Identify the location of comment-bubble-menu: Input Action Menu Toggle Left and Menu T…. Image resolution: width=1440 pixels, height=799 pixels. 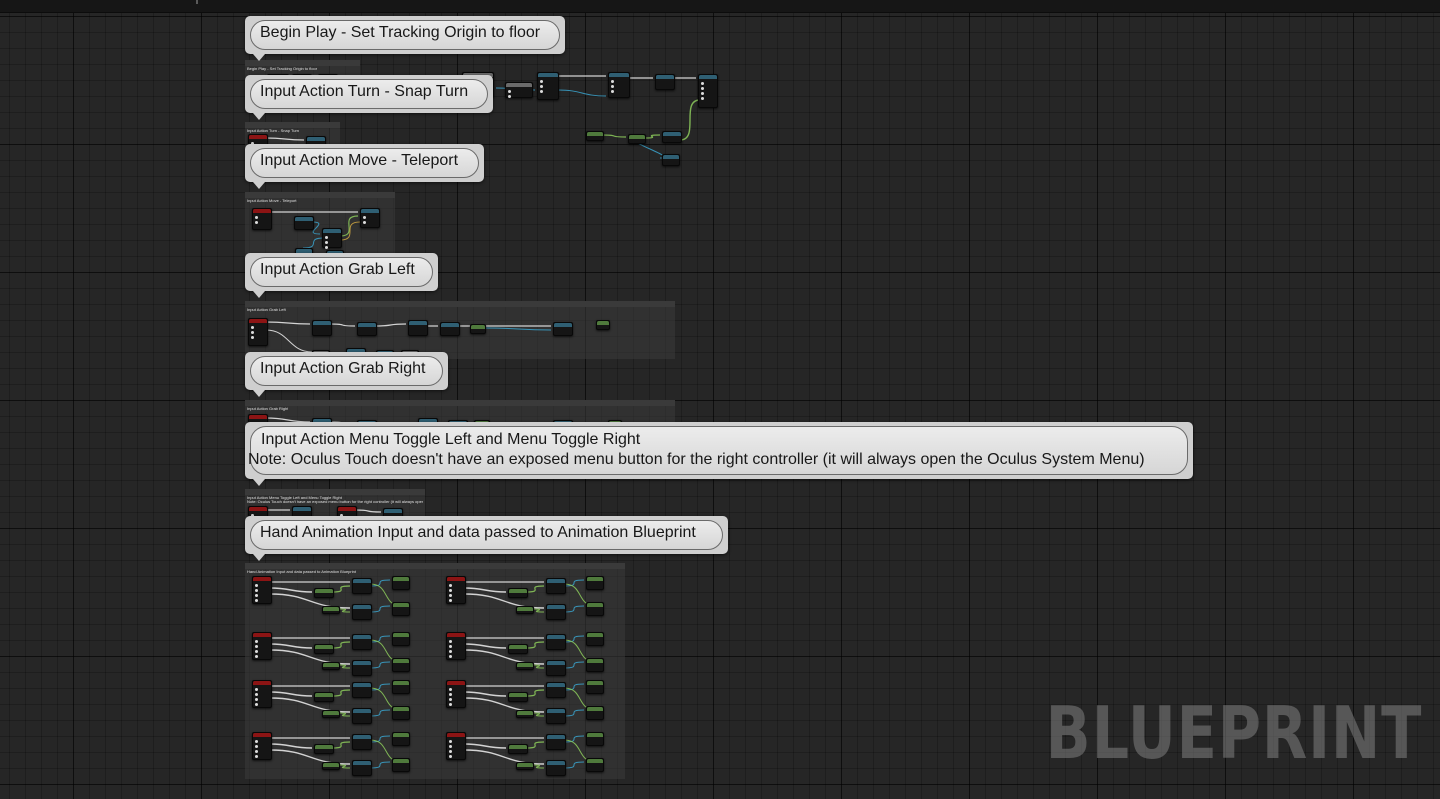
(719, 454).